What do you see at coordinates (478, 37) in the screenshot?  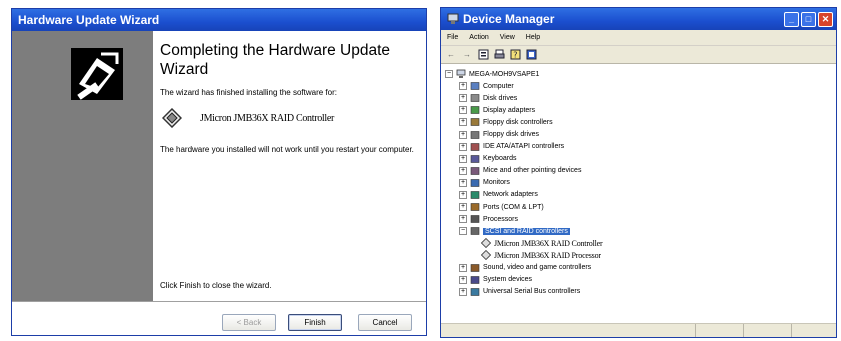 I see `menu-action: Action` at bounding box center [478, 37].